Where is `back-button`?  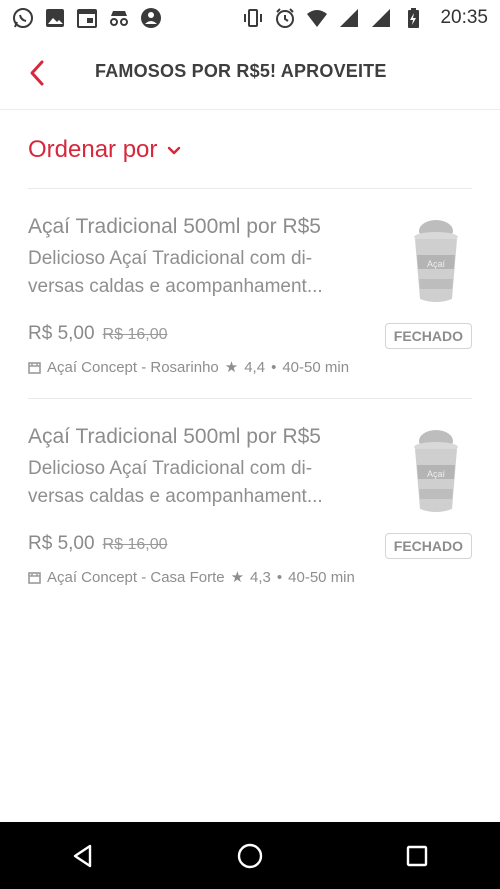
back-button is located at coordinates (39, 73).